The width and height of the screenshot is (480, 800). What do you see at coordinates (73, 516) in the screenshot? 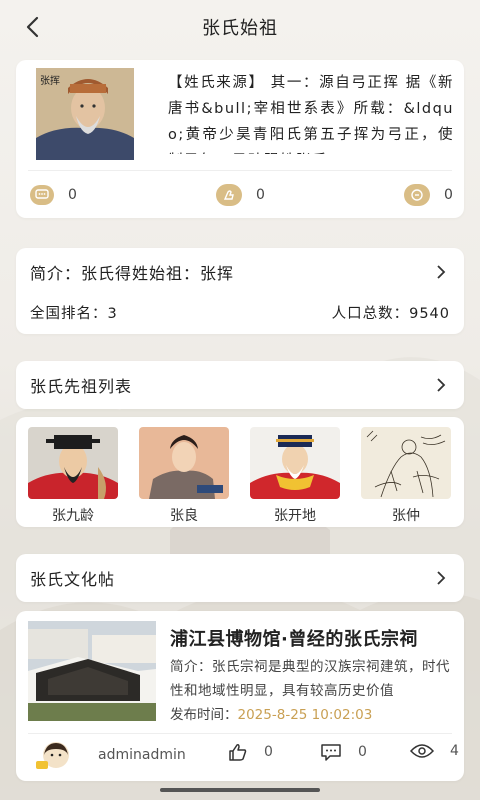
I see `ancestor-name: 张九龄` at bounding box center [73, 516].